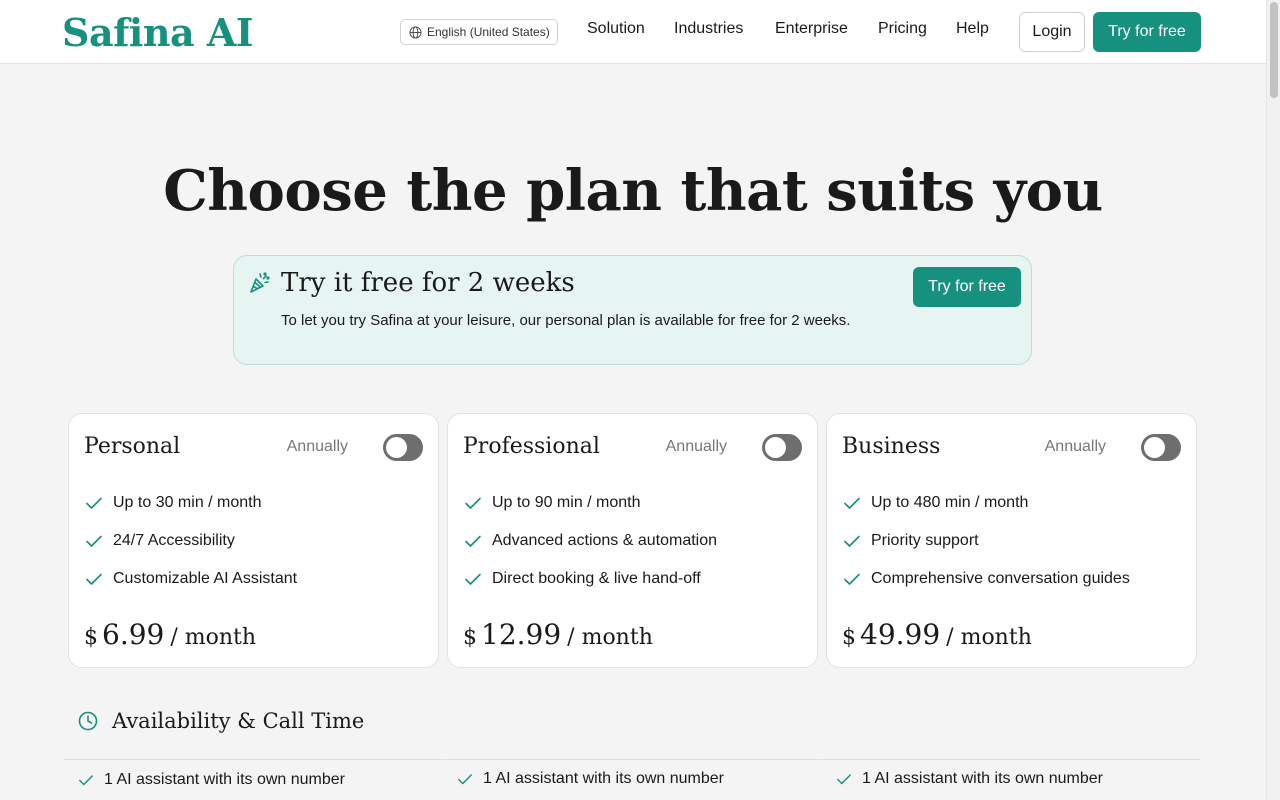  I want to click on feature-item: Comprehensive conversation guides, so click(986, 579).